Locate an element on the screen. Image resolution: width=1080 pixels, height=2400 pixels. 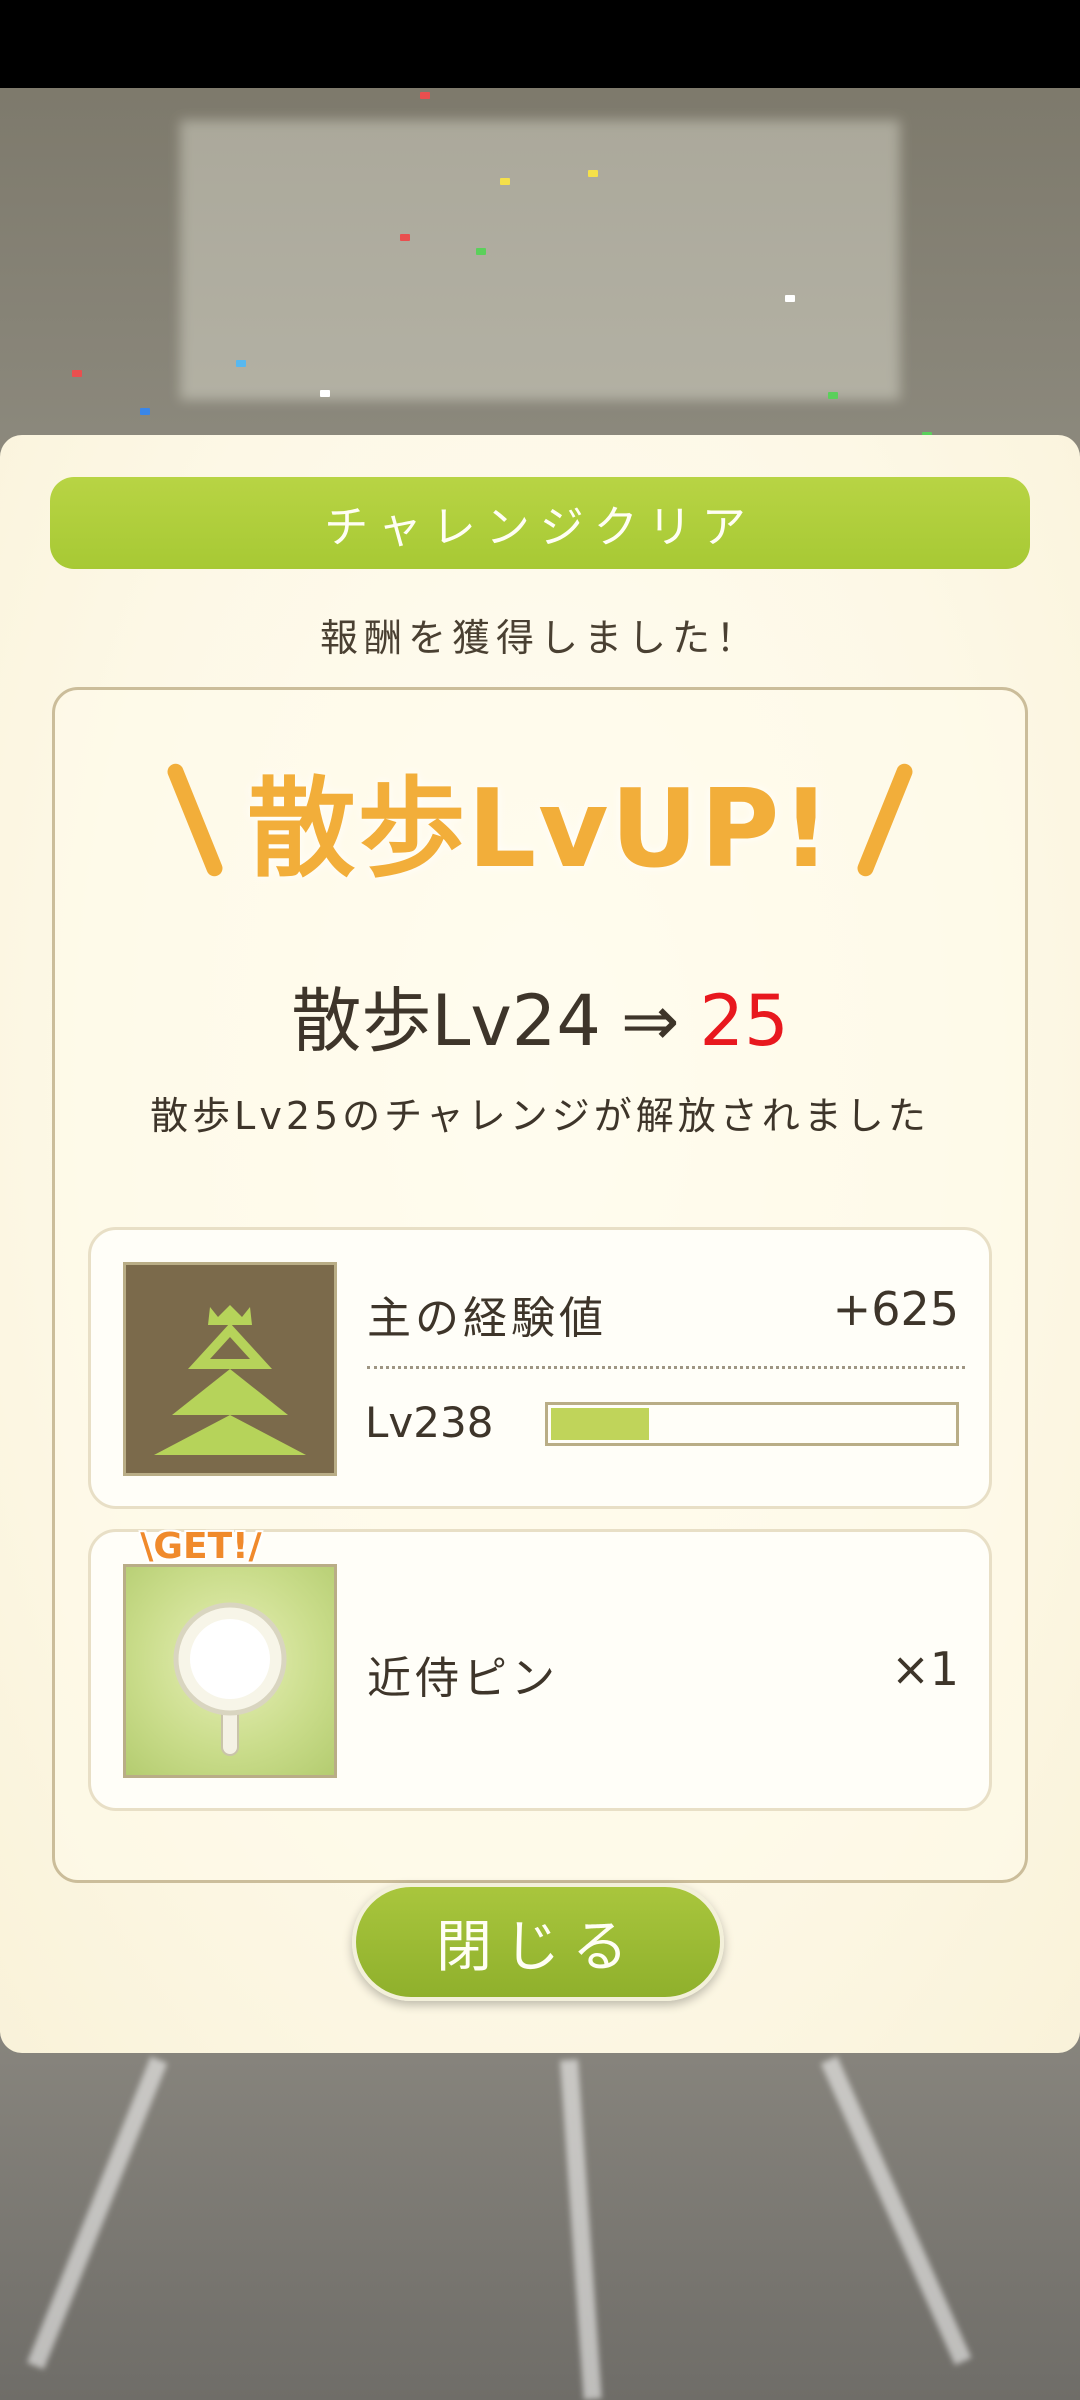
reward-item-exp: 主の経験値 +625 Lv238 is located at coordinates (540, 1368).